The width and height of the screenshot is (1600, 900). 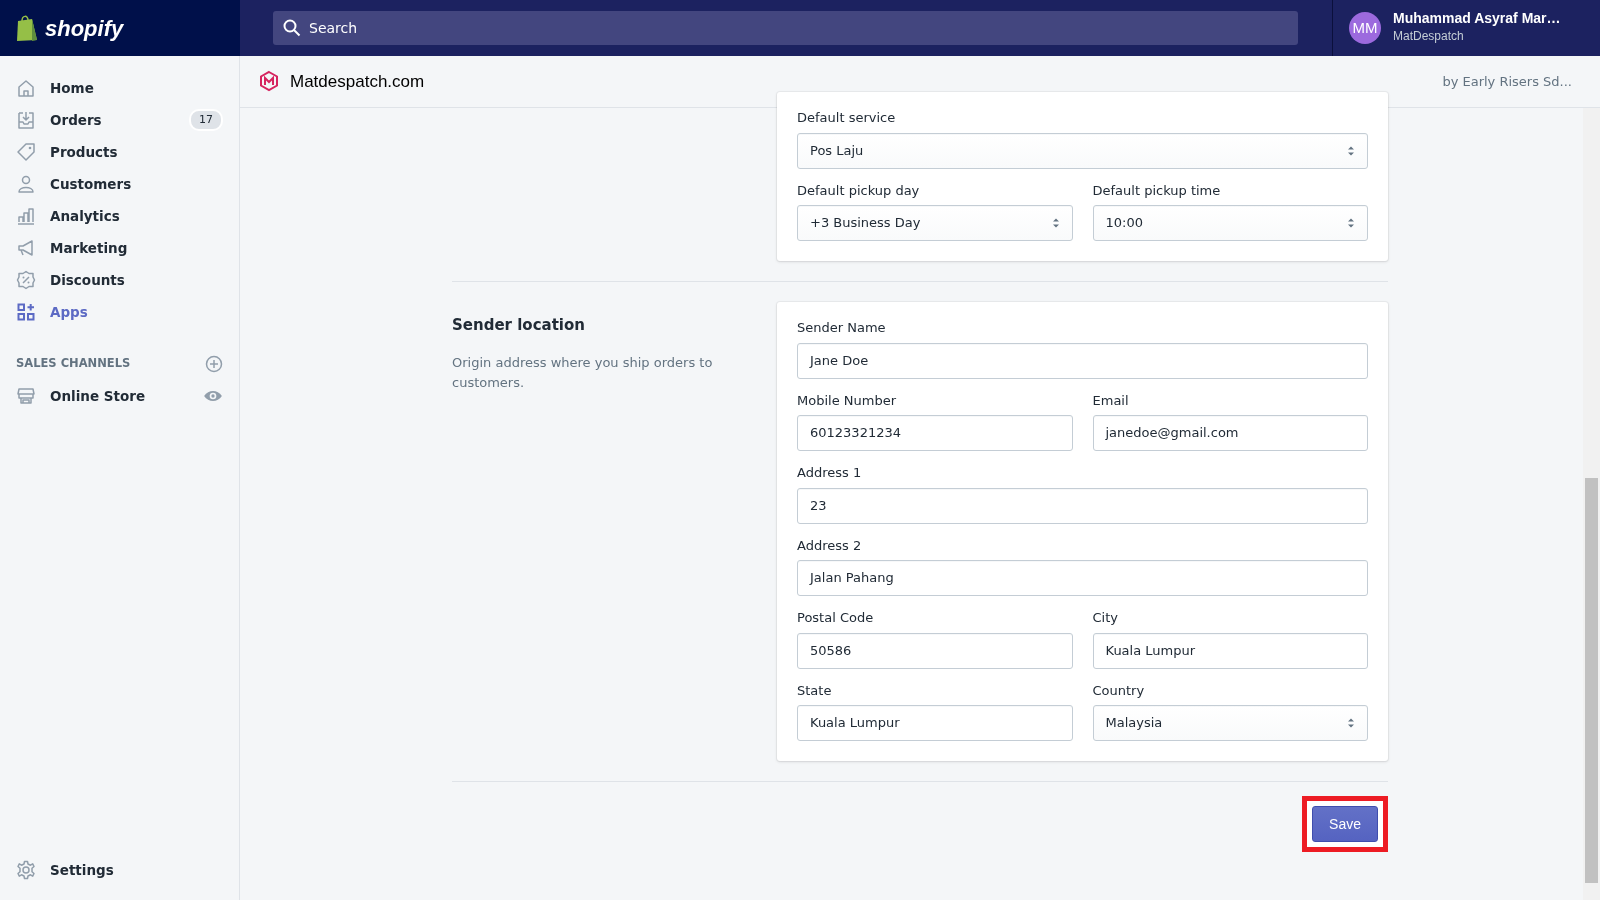 What do you see at coordinates (120, 28) in the screenshot?
I see `shopify-logo: shopify` at bounding box center [120, 28].